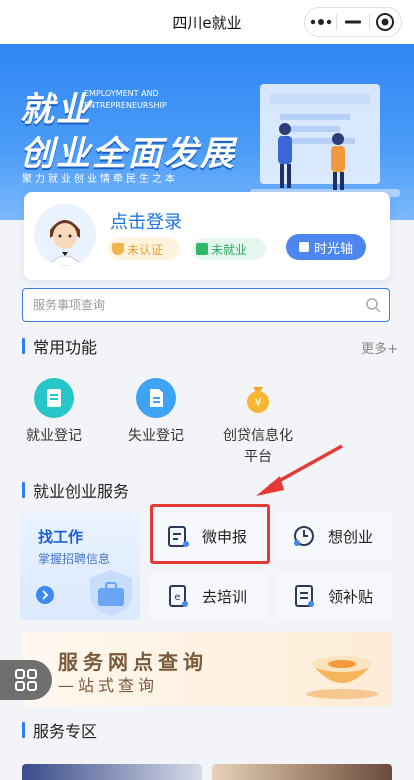  Describe the element at coordinates (81, 491) in the screenshot. I see `services-title: 就业创业服务` at that location.